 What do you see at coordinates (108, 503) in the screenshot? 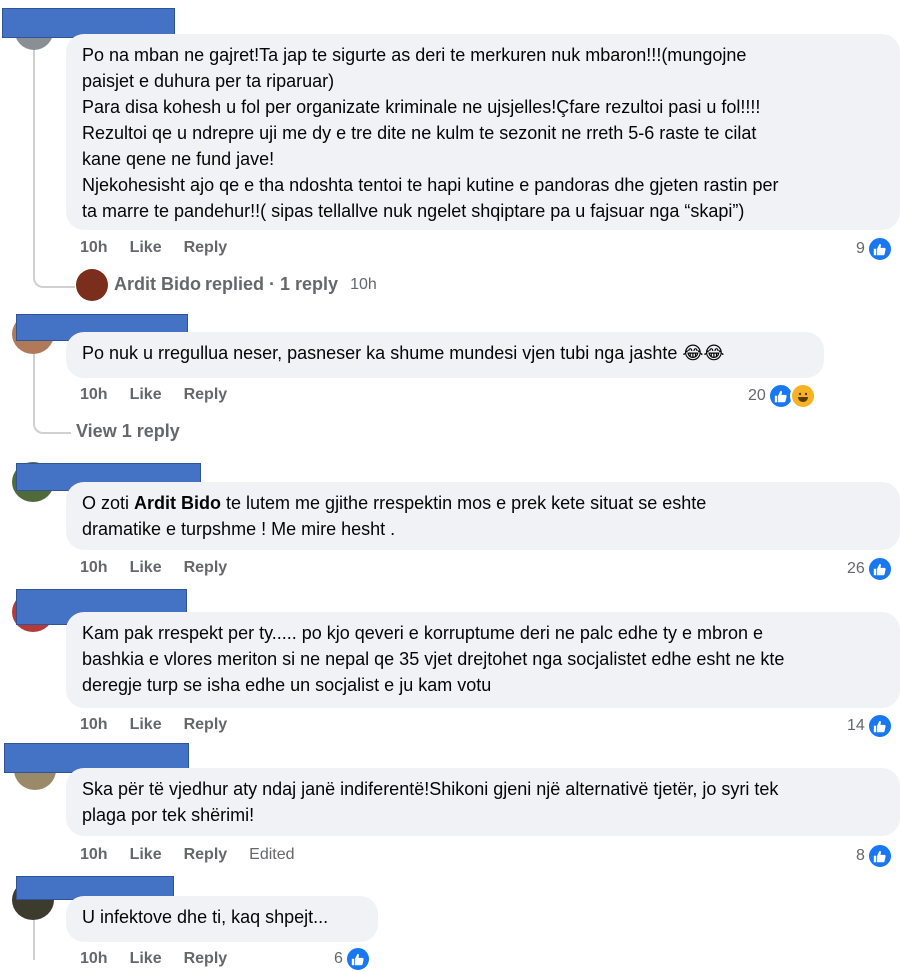
I see `comment-text-pre: O zoti` at bounding box center [108, 503].